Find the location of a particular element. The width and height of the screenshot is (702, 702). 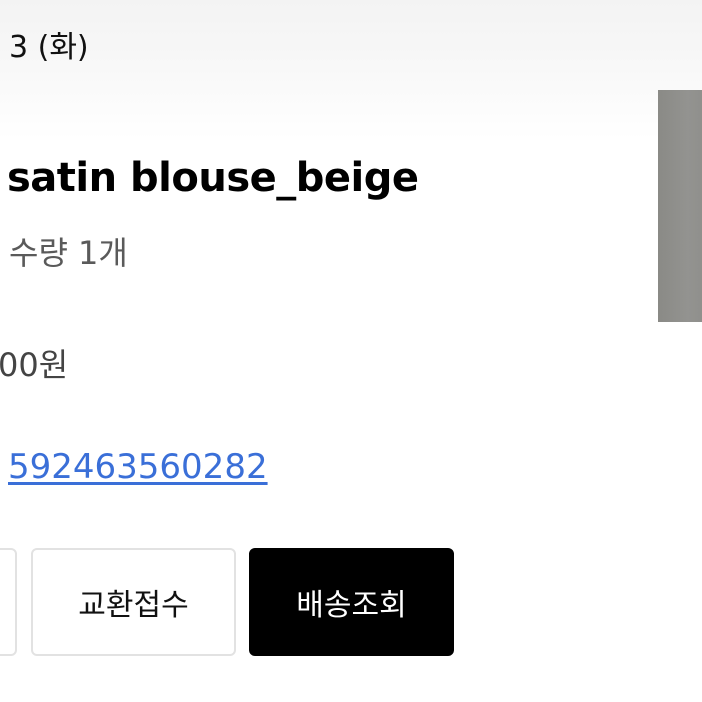

tracking-number-link: 592463560282 is located at coordinates (138, 467).